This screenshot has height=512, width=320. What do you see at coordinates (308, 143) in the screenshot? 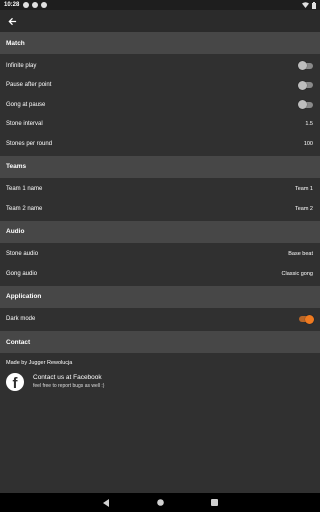
I see `setting-value: 100` at bounding box center [308, 143].